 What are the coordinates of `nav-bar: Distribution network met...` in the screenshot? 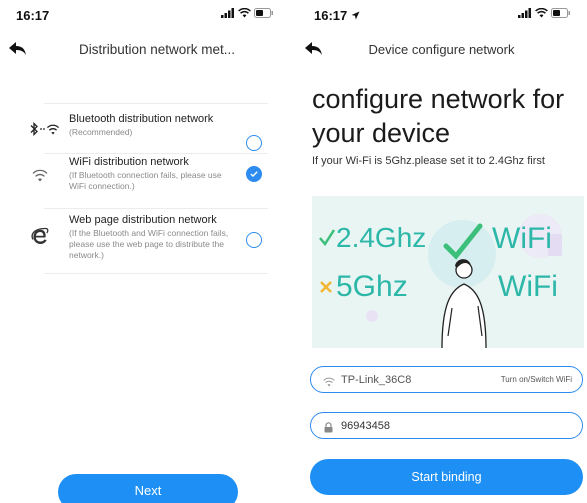 It's located at (145, 50).